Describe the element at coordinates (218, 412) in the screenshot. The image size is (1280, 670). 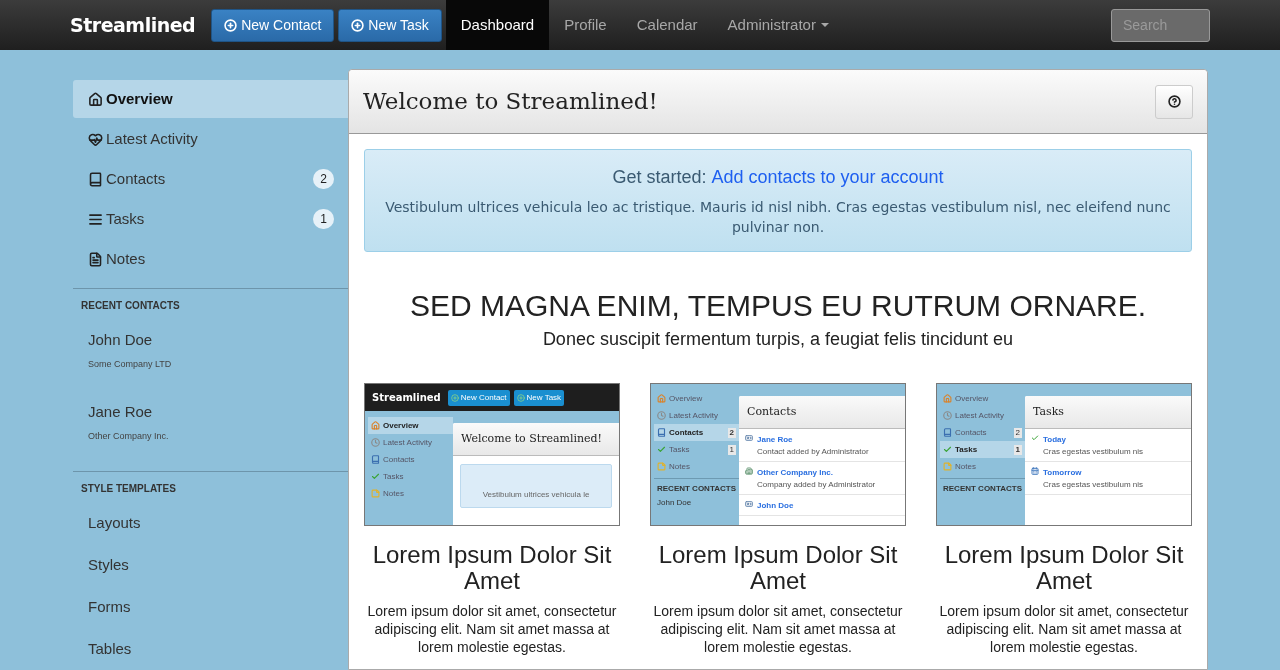
I see `contact-name: Jane Roe` at that location.